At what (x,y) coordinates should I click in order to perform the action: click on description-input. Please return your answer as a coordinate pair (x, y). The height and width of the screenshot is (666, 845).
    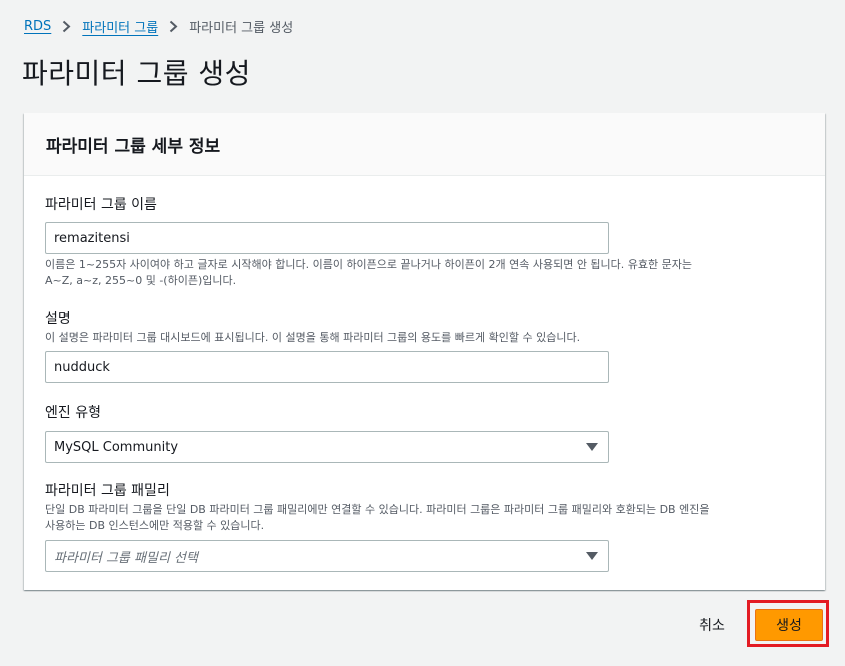
    Looking at the image, I should click on (327, 367).